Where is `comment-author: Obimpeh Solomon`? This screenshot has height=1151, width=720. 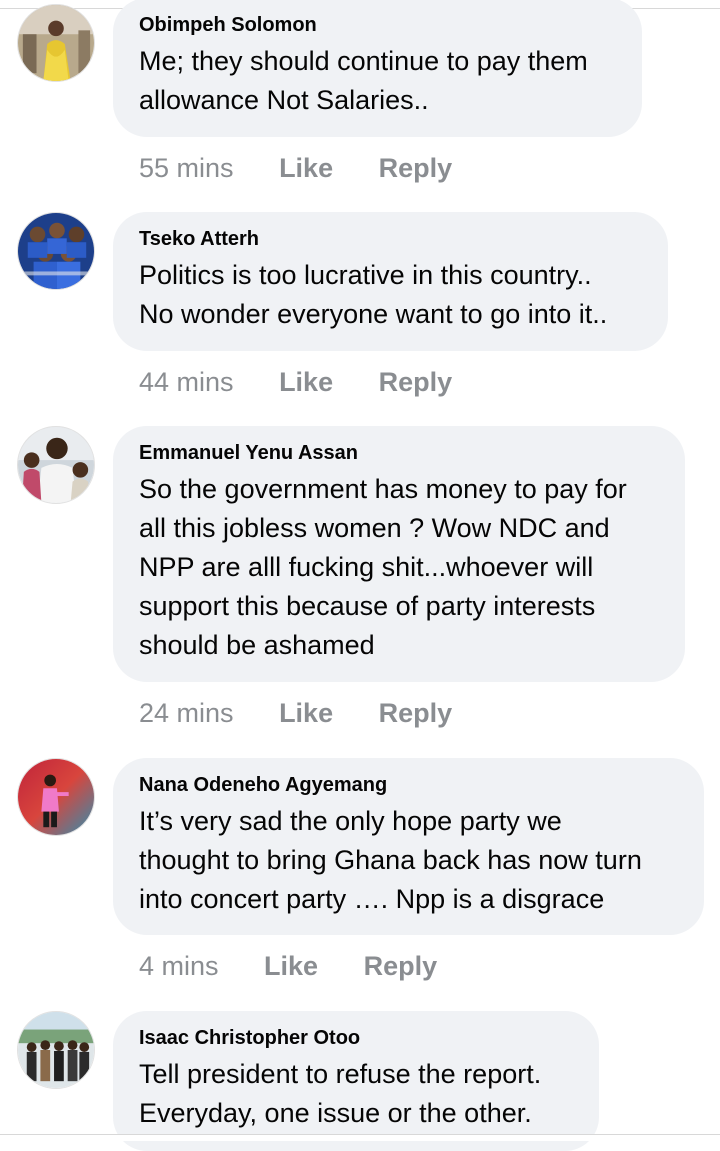 comment-author: Obimpeh Solomon is located at coordinates (377, 25).